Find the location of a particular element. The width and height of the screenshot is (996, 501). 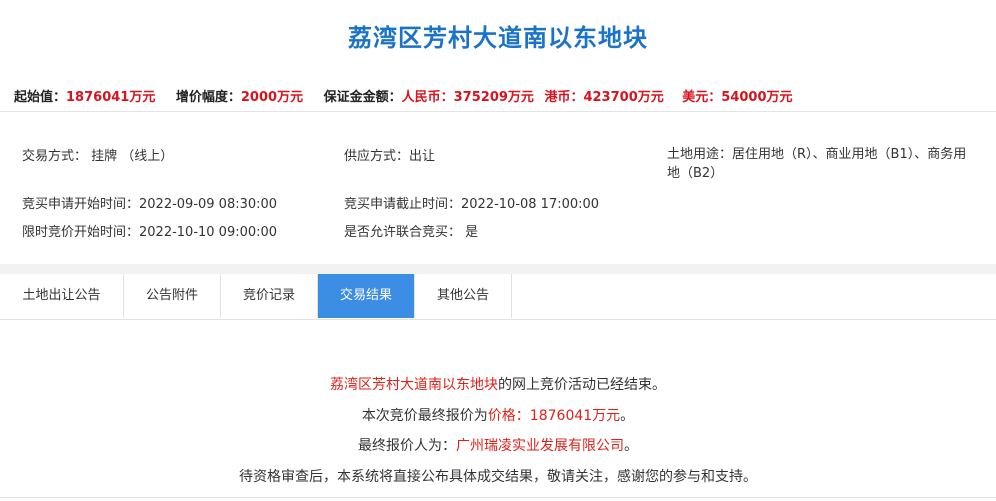

page-title: 荔湾区芳村大道南以东地块 is located at coordinates (498, 38).